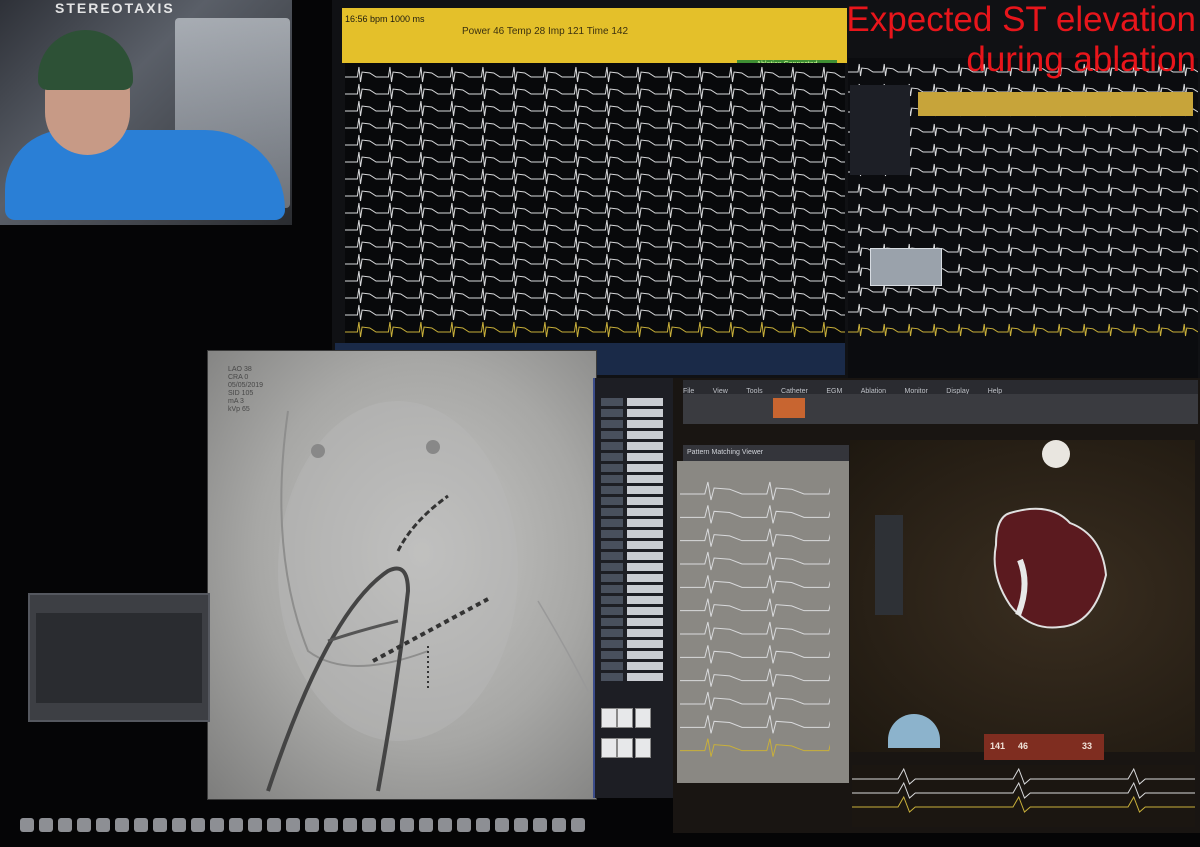  I want to click on physician-gown, so click(145, 175).